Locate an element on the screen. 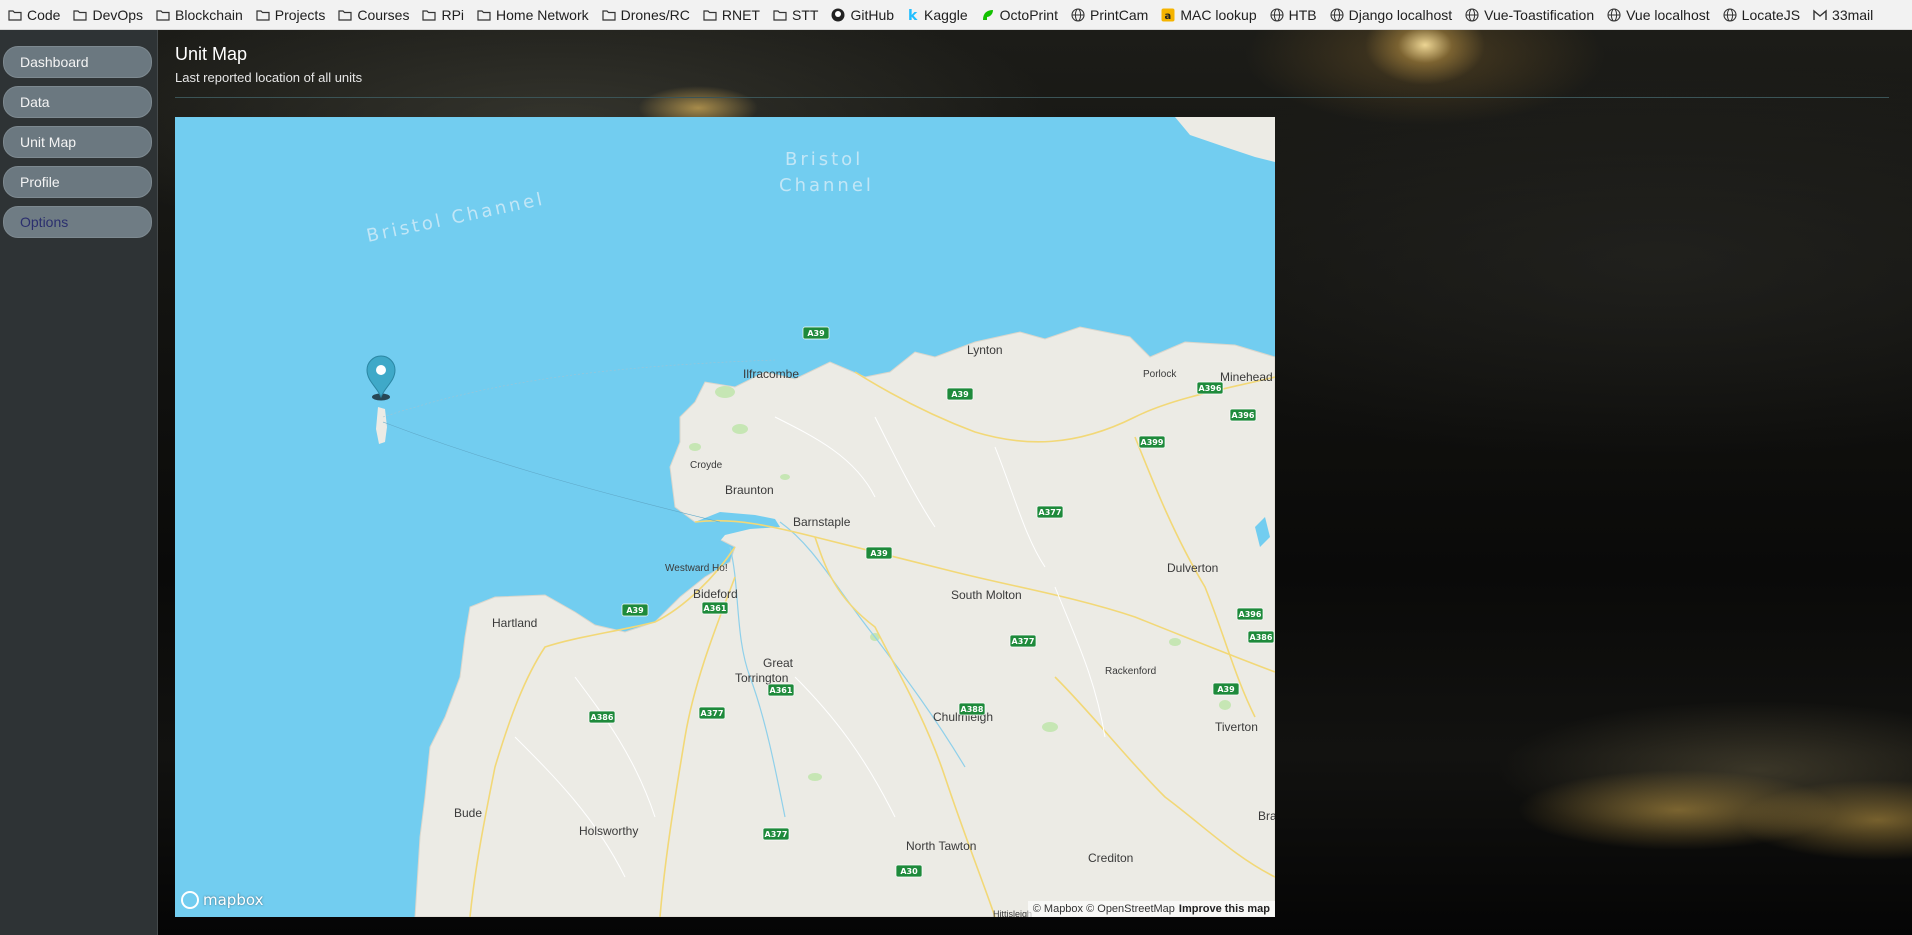 This screenshot has height=935, width=1912. sidebar-item-profile: Profile is located at coordinates (77, 182).